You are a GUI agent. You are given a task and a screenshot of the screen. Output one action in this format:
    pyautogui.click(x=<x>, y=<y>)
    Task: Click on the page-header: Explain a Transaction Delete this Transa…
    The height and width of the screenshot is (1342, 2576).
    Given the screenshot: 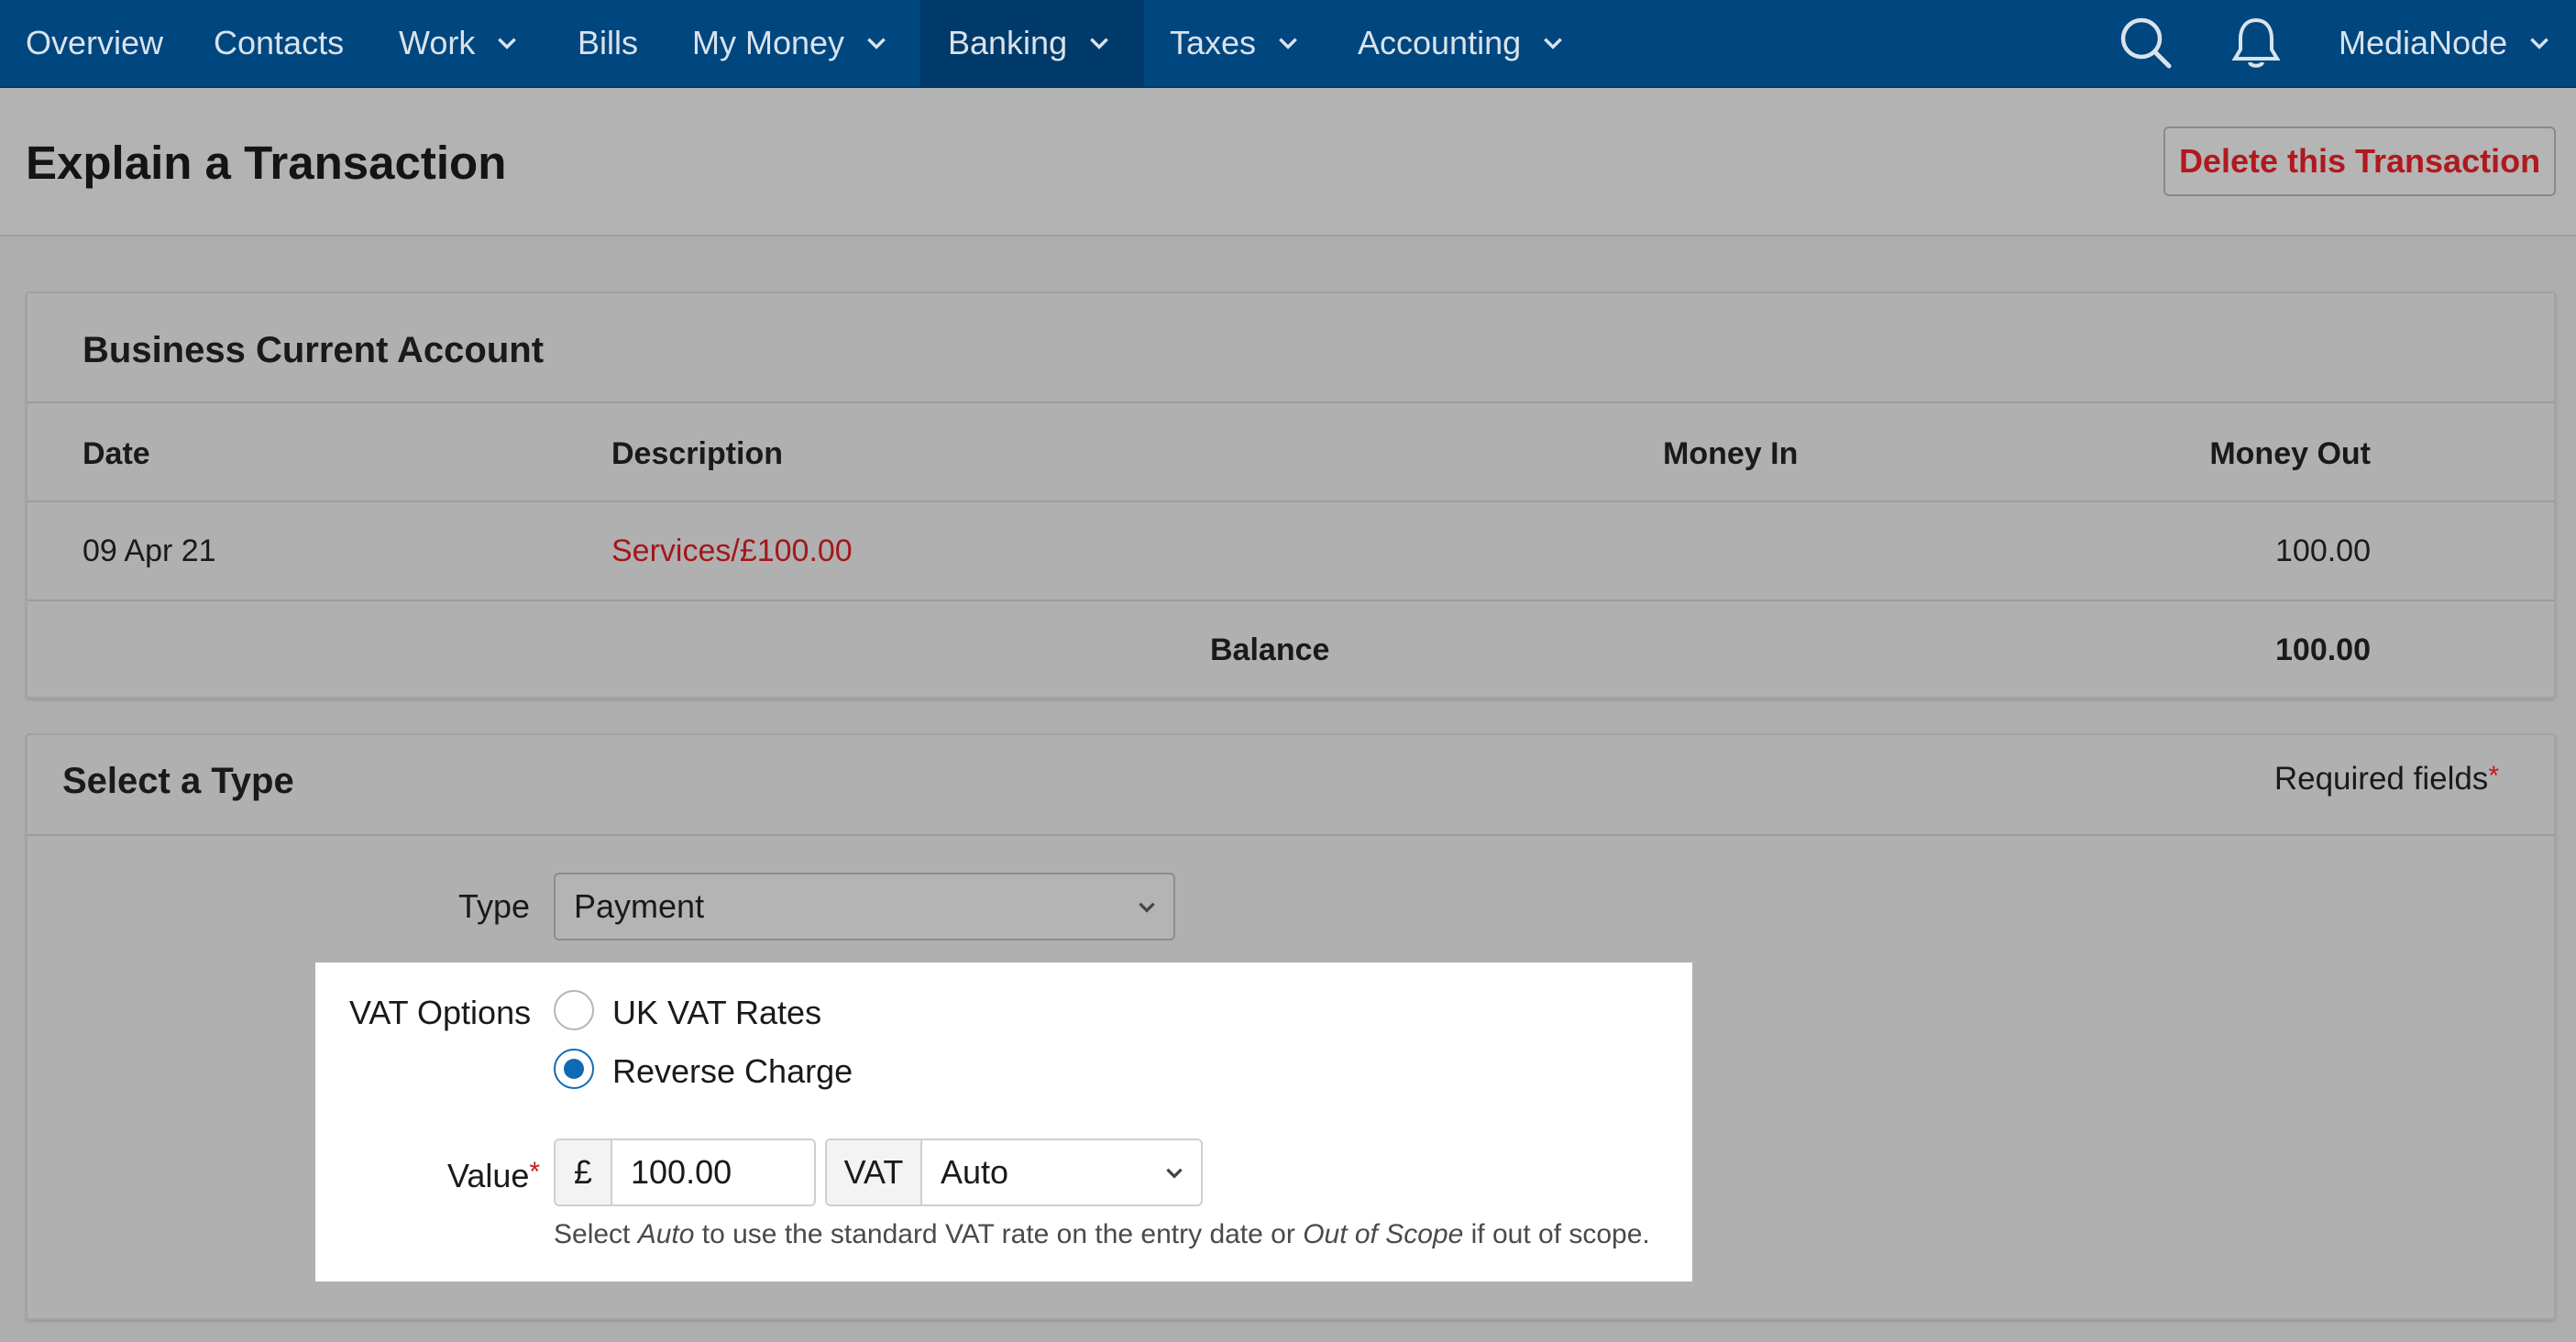 What is the action you would take?
    pyautogui.click(x=1288, y=162)
    